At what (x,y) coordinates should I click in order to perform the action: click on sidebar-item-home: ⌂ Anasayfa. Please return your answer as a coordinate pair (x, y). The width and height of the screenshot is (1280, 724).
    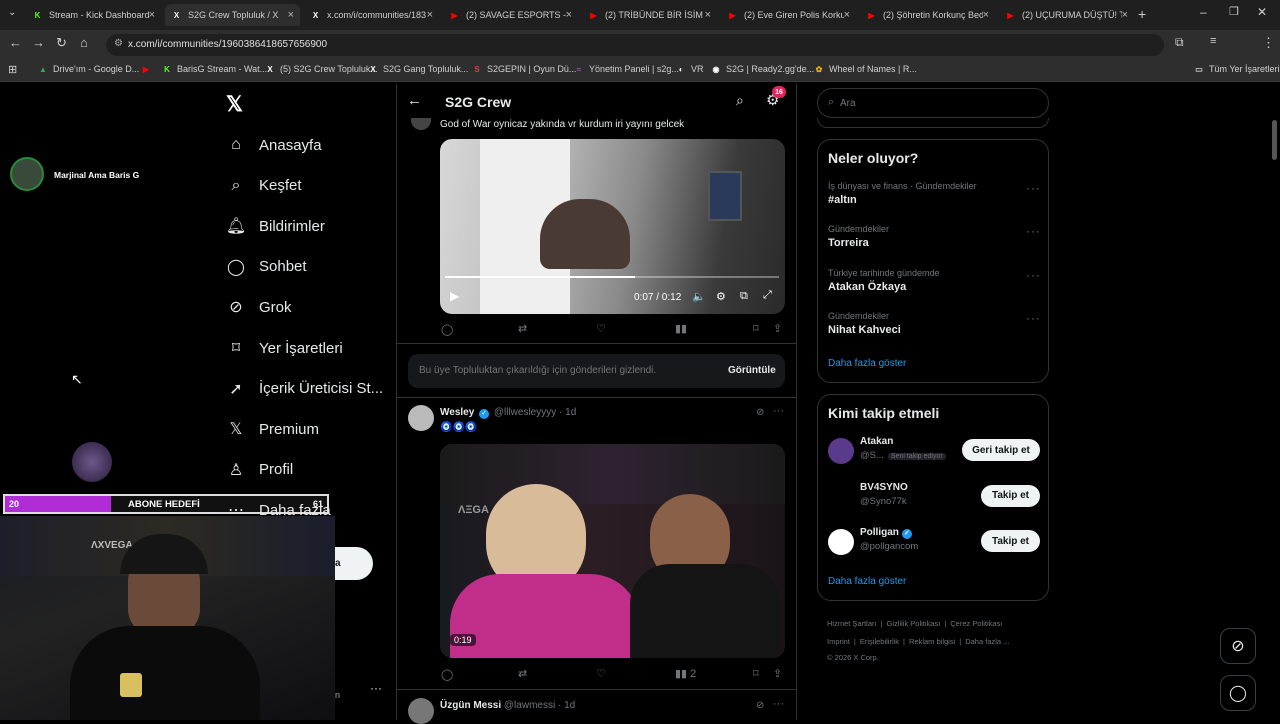
    Looking at the image, I should click on (273, 145).